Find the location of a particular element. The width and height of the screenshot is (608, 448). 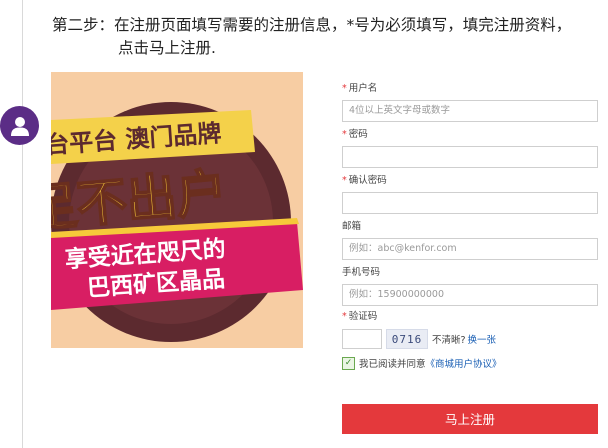

phone-field: 手机号码 例如：15900000000 is located at coordinates (470, 286).